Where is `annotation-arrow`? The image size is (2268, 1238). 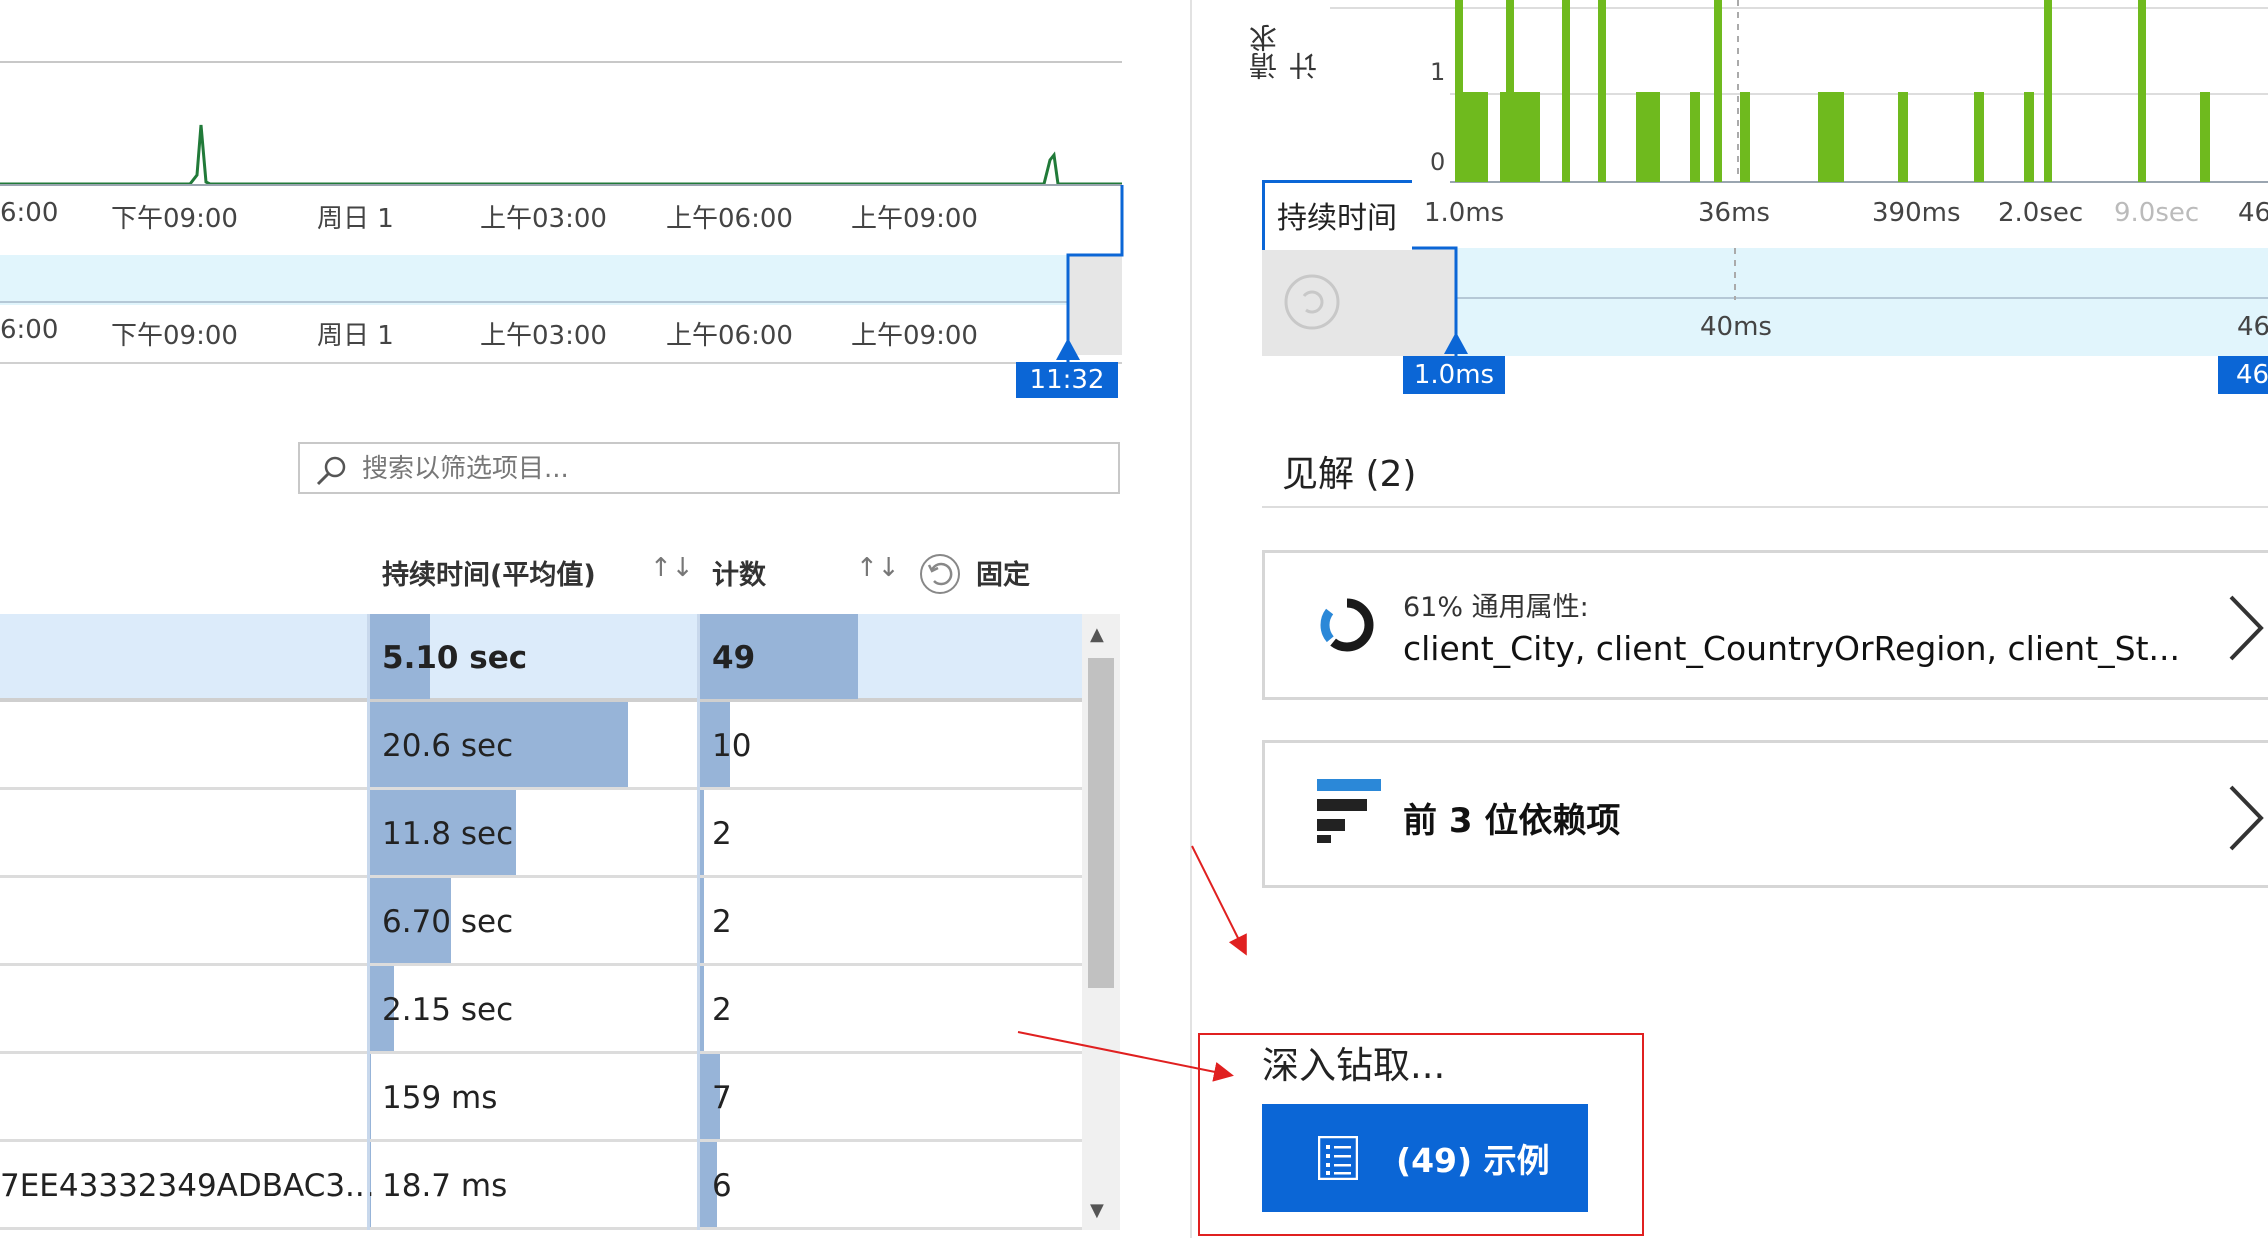
annotation-arrow is located at coordinates (1219, 900).